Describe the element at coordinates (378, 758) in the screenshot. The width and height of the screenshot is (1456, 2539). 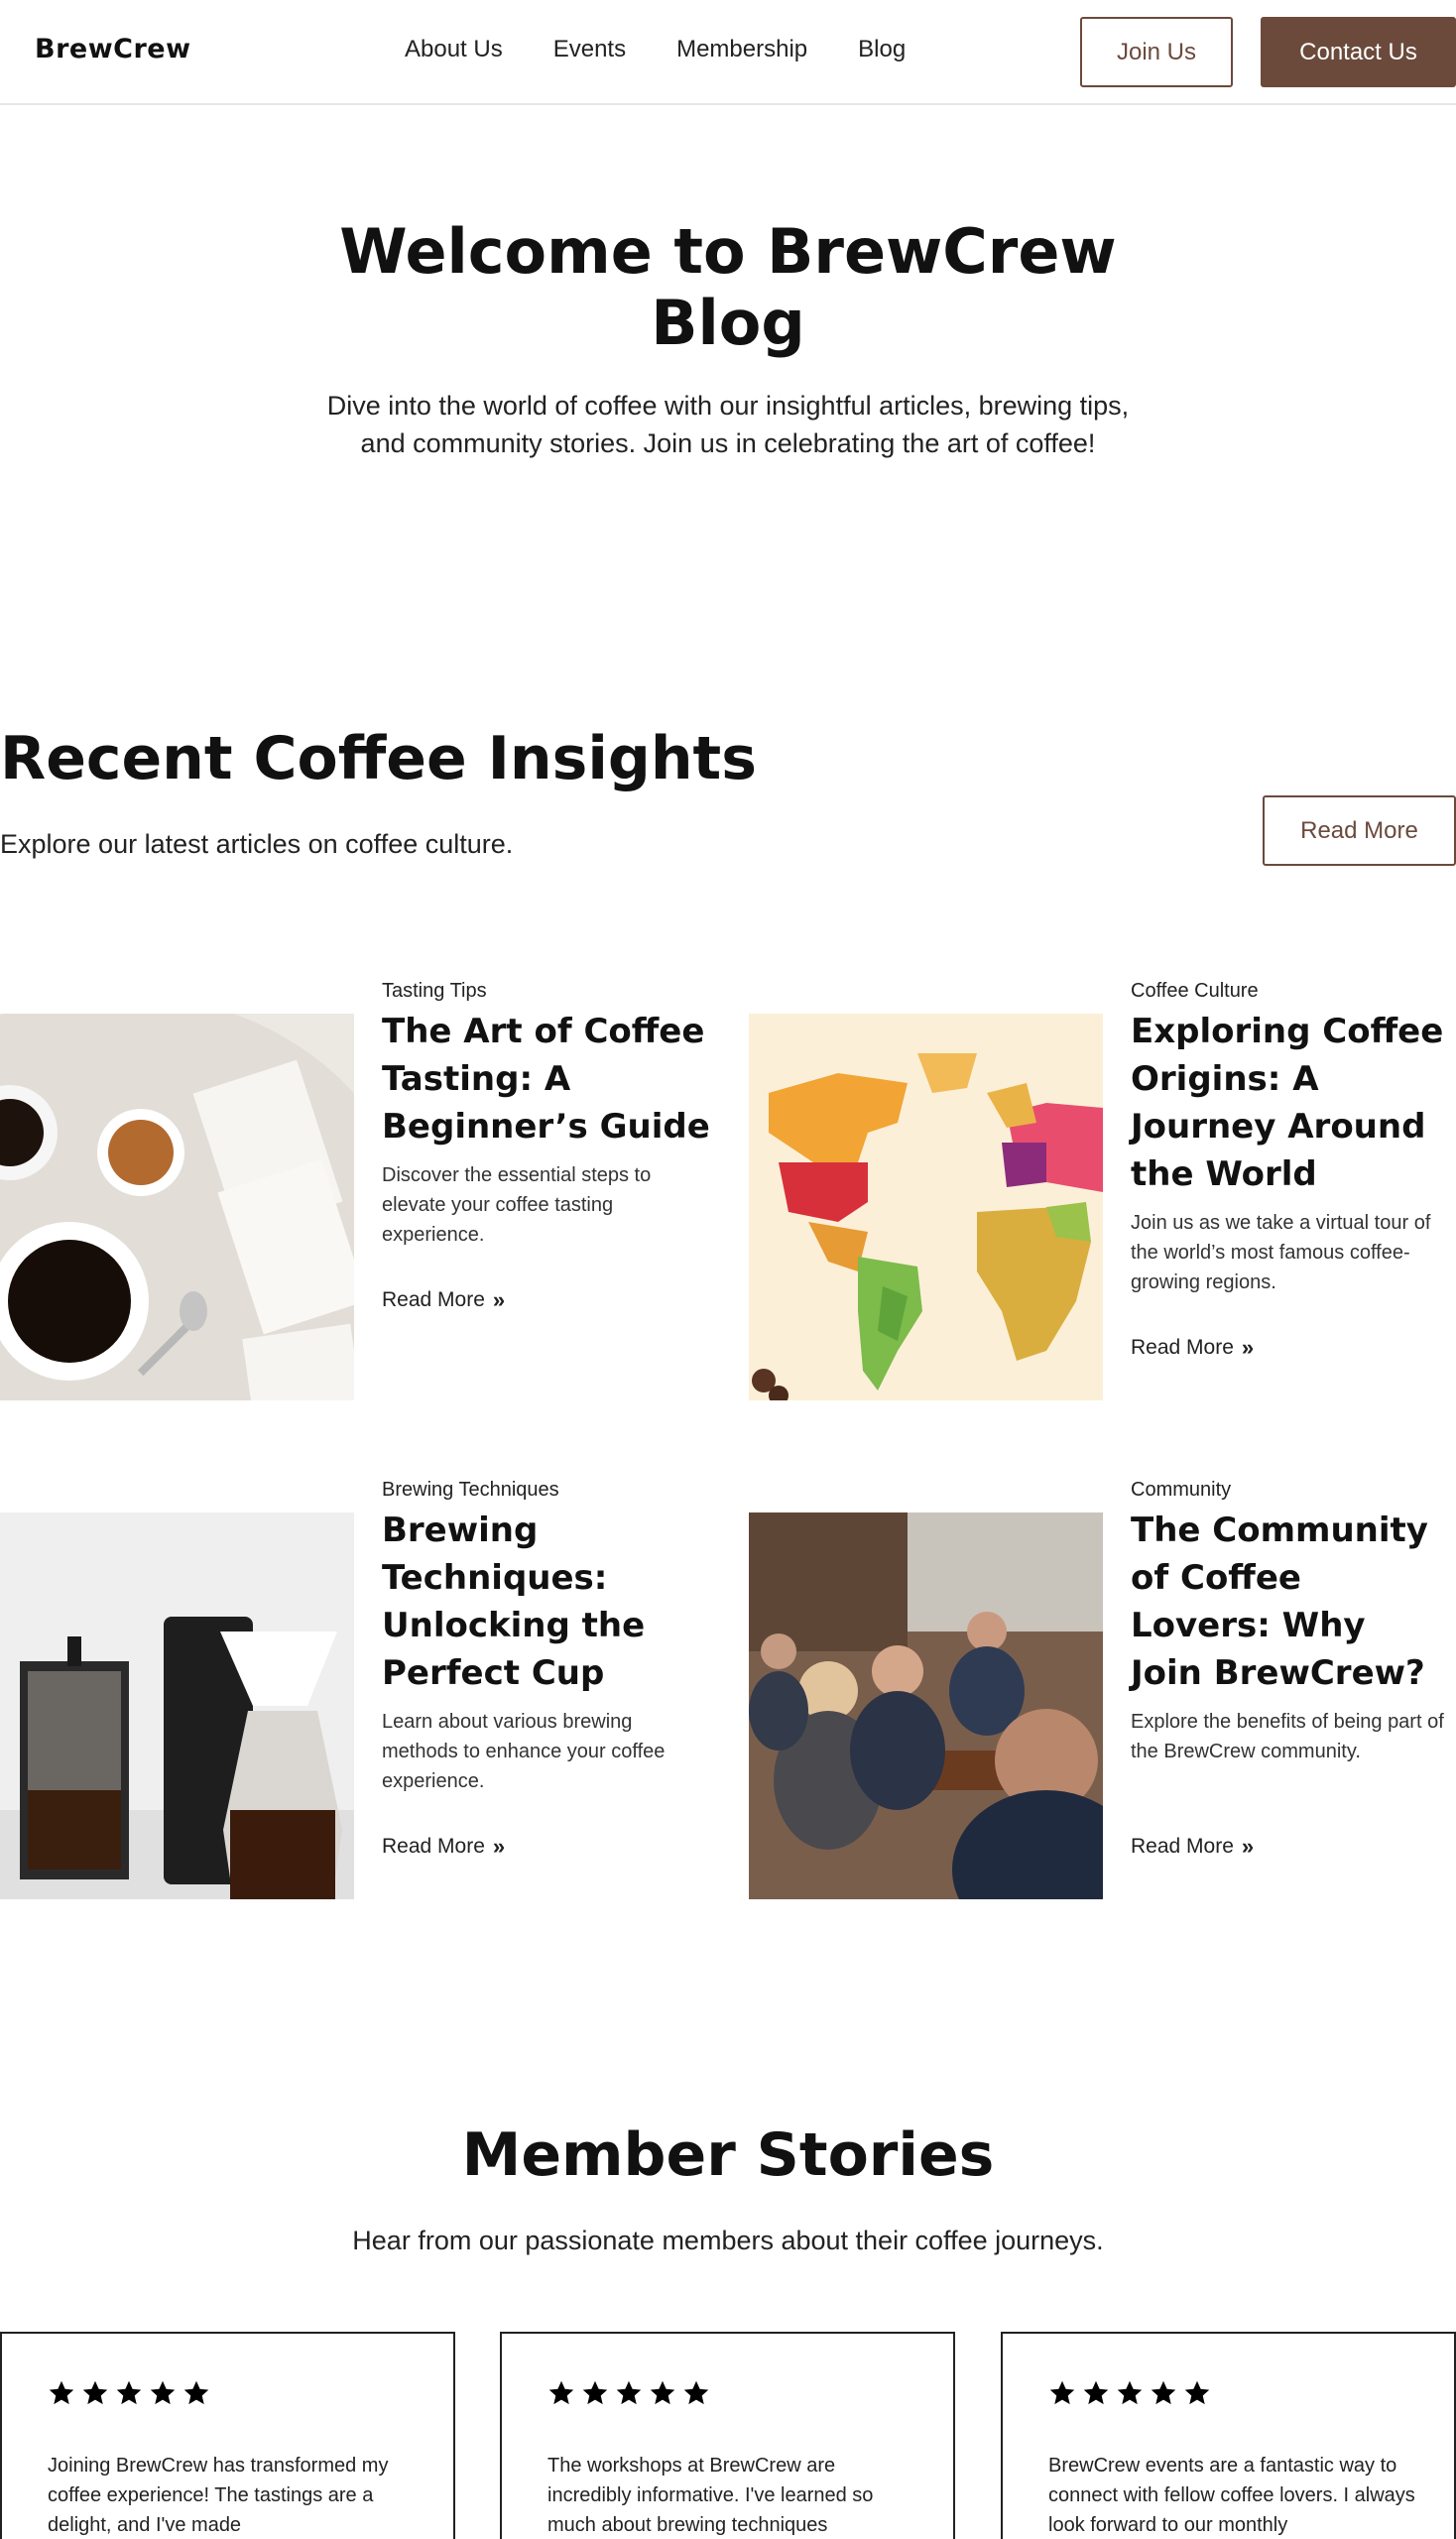
I see `insights-title: Recent Coffee Insights` at that location.